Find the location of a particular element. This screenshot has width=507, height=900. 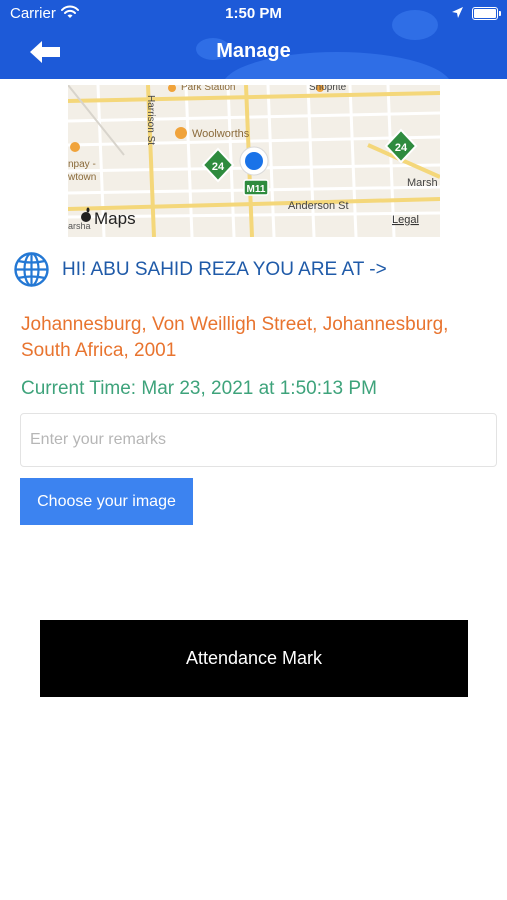

svg-text: M11 is located at coordinates (256, 189).